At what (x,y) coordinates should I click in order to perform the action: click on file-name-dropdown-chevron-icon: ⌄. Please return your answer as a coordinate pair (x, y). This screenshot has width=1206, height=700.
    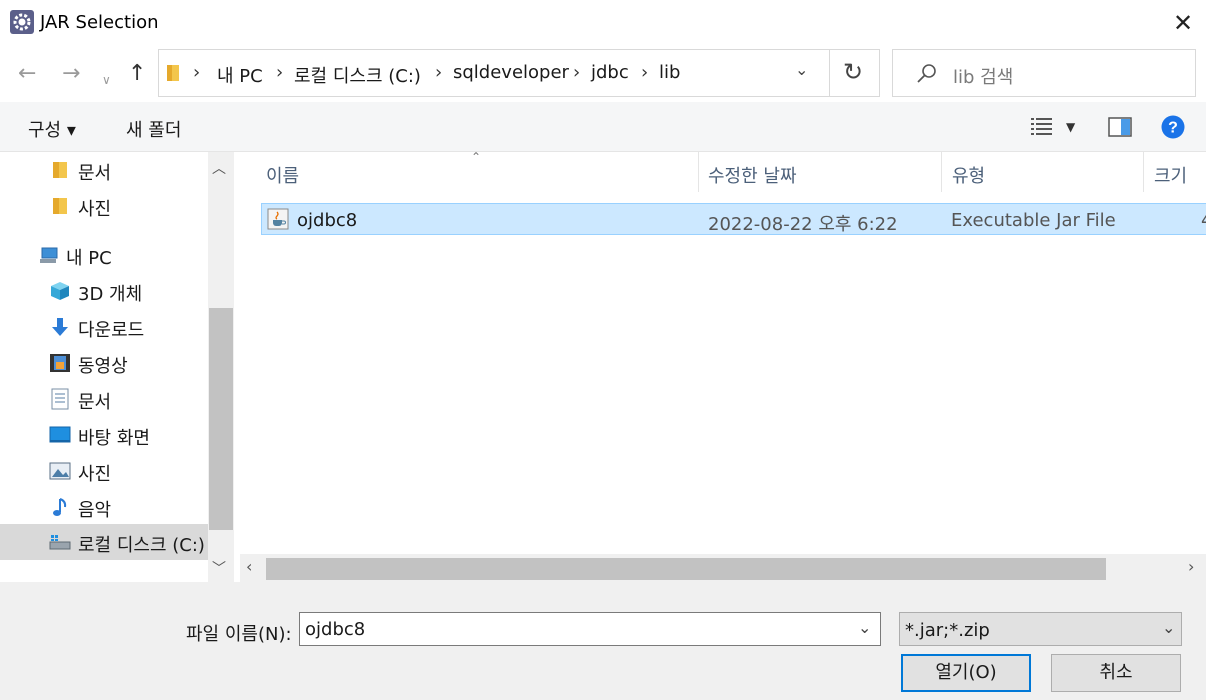
    Looking at the image, I should click on (864, 627).